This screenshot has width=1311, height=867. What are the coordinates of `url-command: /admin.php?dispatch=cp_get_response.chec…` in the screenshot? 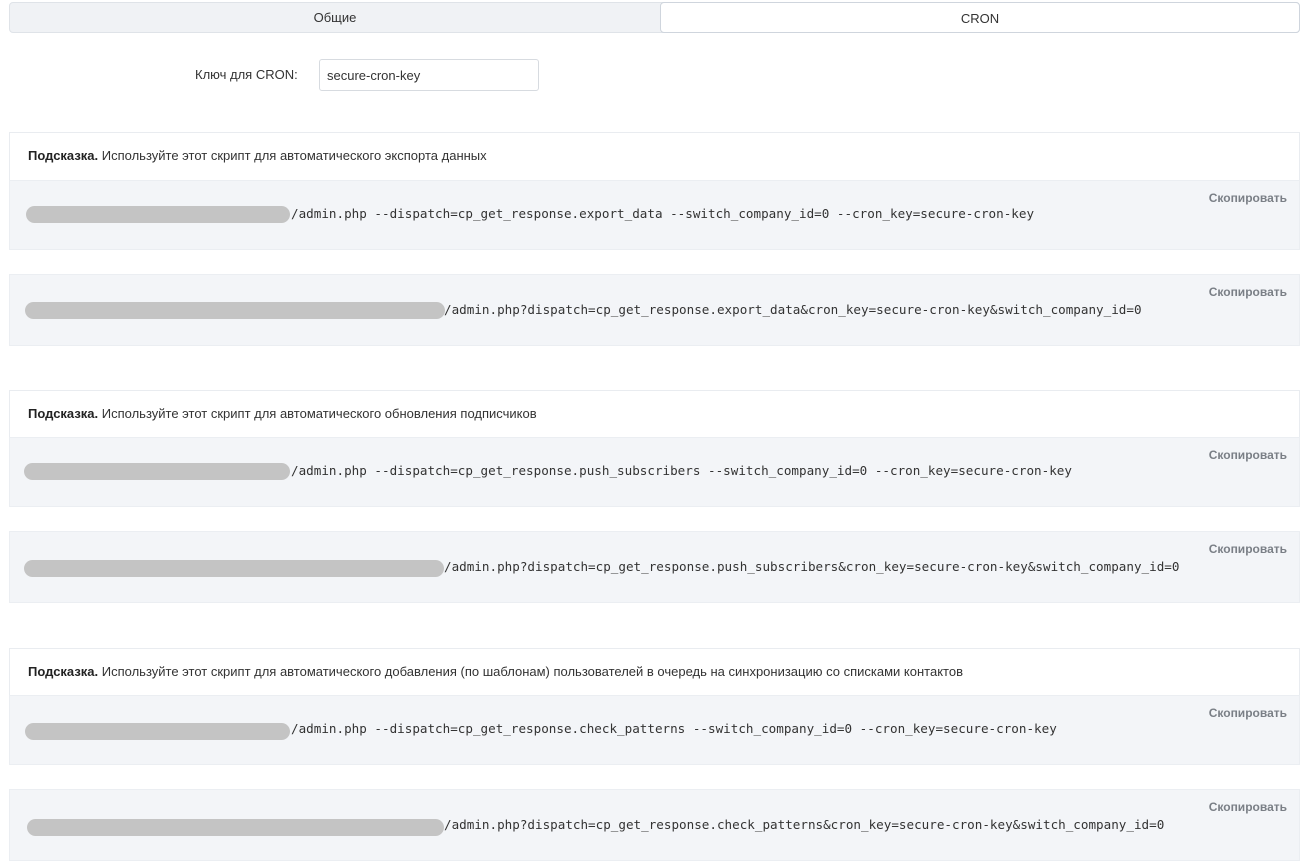 It's located at (804, 824).